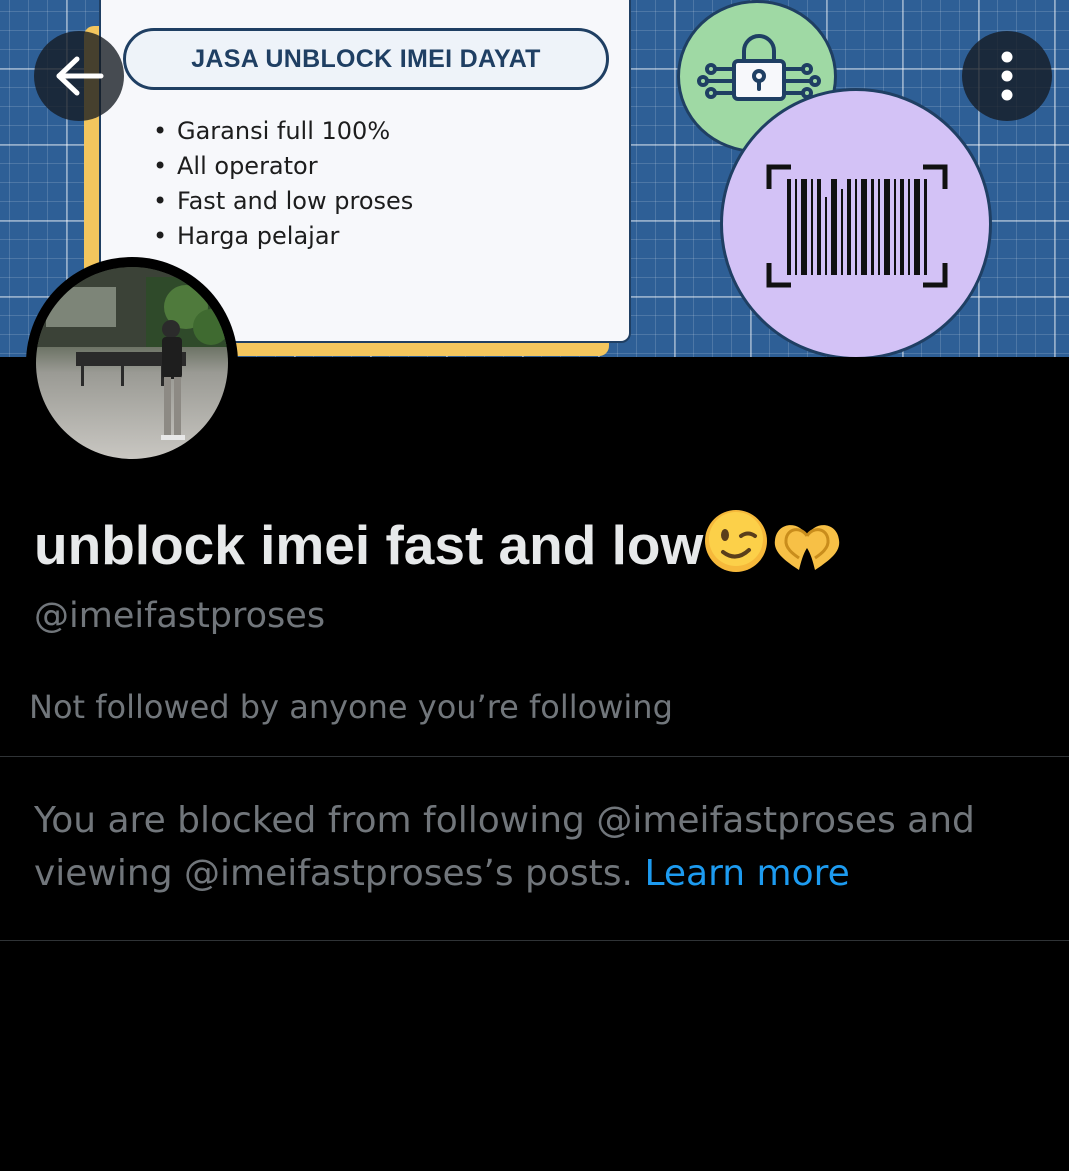 The height and width of the screenshot is (1171, 1069). What do you see at coordinates (283, 166) in the screenshot?
I see `banner-point: All operator` at bounding box center [283, 166].